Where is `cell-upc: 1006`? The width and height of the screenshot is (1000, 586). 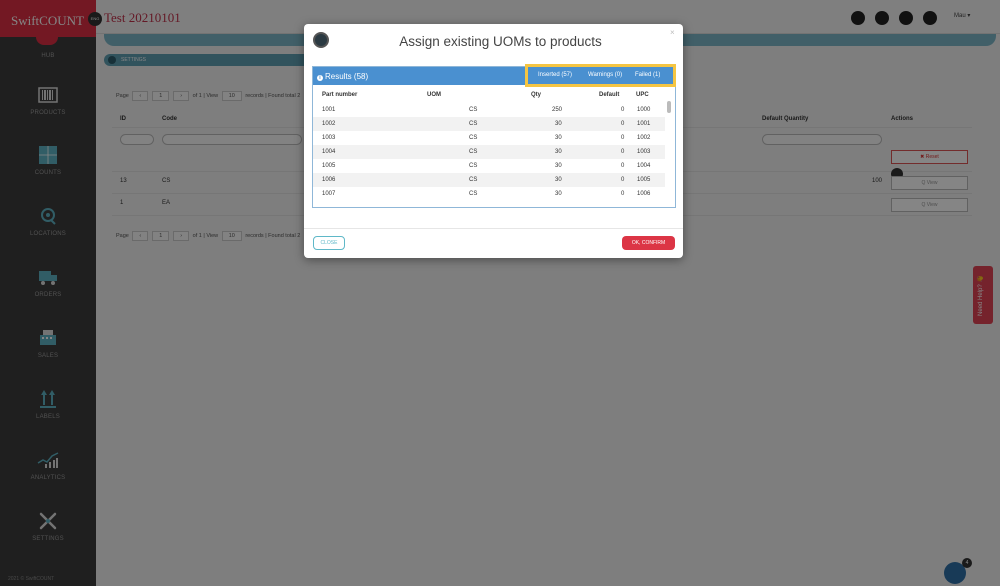
cell-upc: 1006 is located at coordinates (644, 194).